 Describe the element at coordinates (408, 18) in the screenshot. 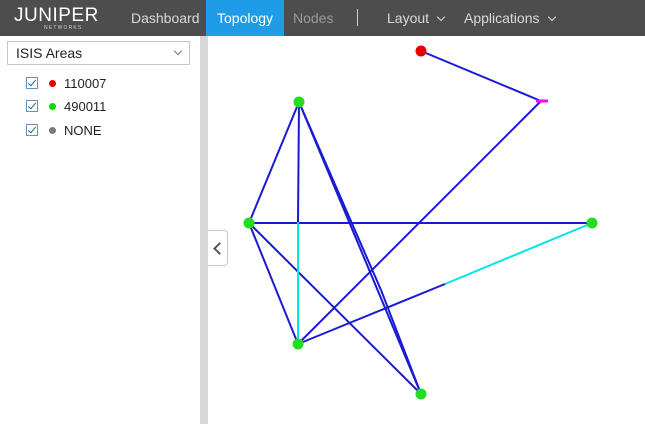

I see `nav-layout-label: Layout` at that location.